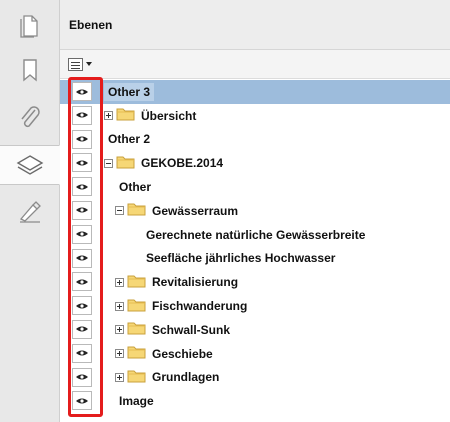 This screenshot has height=422, width=450. I want to click on layer-row: Seefläche jährliches Hochwasser, so click(255, 259).